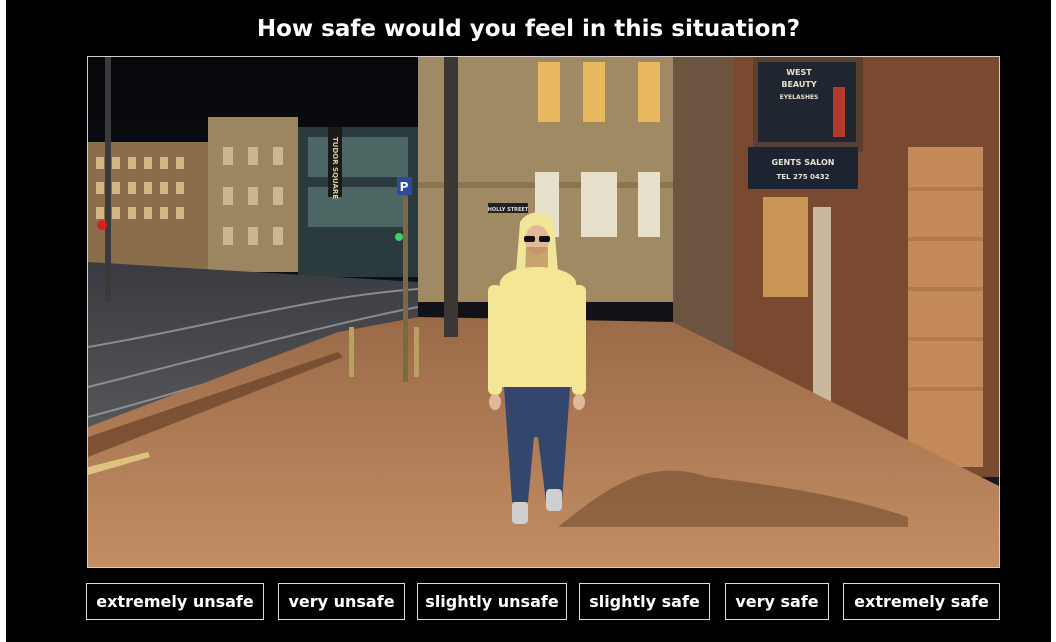  Describe the element at coordinates (341, 601) in the screenshot. I see `option-very-unsafe: very unsafe` at that location.